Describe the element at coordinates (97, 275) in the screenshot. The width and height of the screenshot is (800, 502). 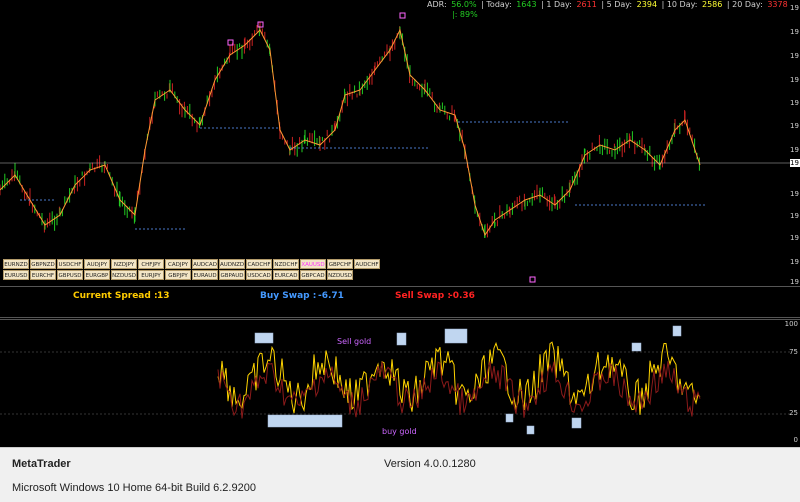
I see `symbol-button-eurgbp: EURGBP` at that location.